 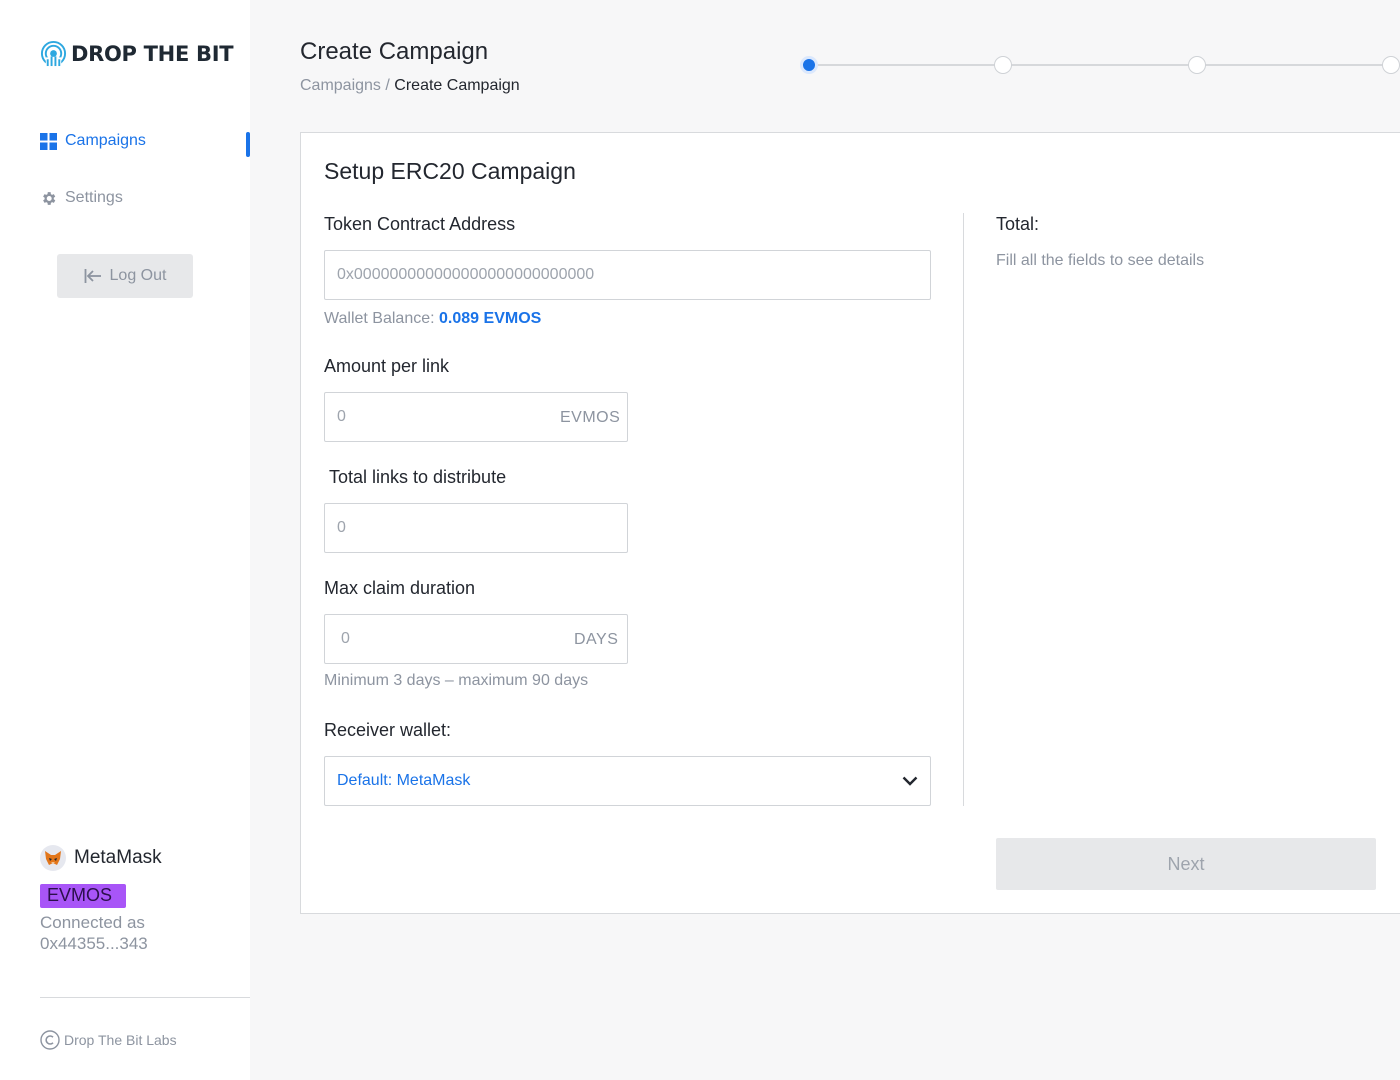 What do you see at coordinates (138, 275) in the screenshot?
I see `logout-label: Log Out` at bounding box center [138, 275].